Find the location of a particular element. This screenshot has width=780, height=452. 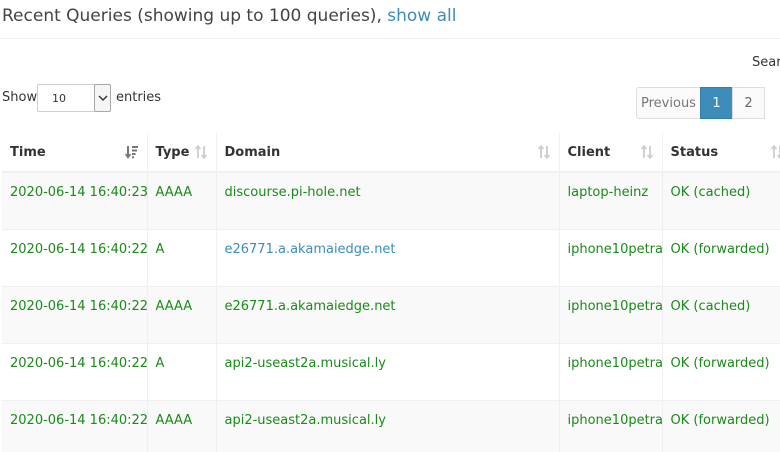

entries-selected-value: 10 is located at coordinates (59, 98).